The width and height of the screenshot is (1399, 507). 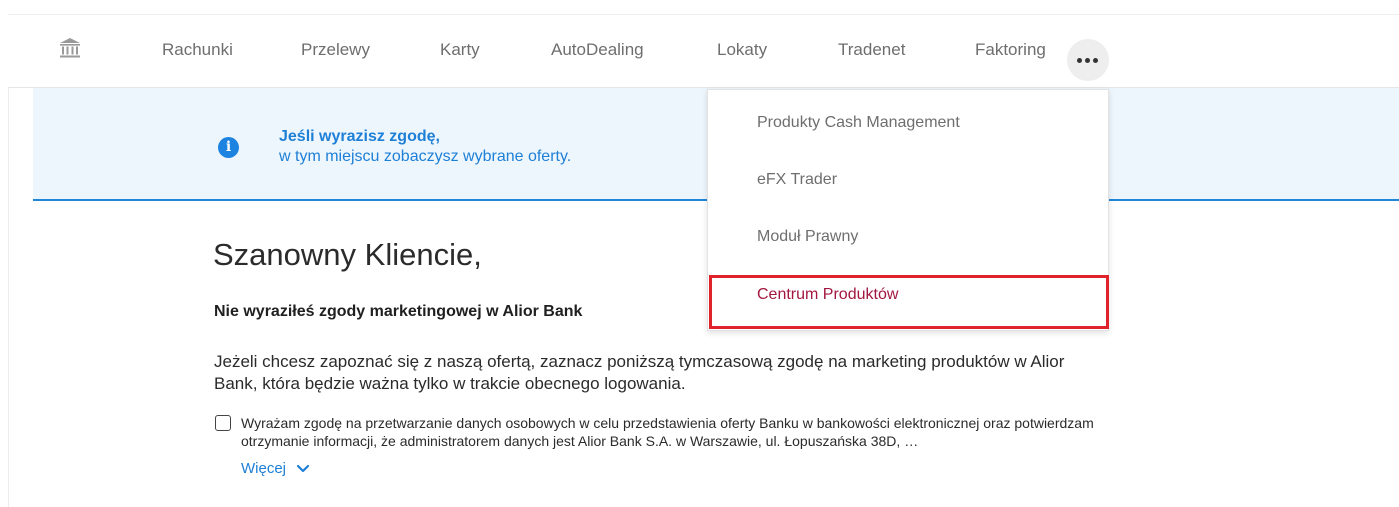 I want to click on nav-item-tradenet: Tradenet, so click(x=871, y=50).